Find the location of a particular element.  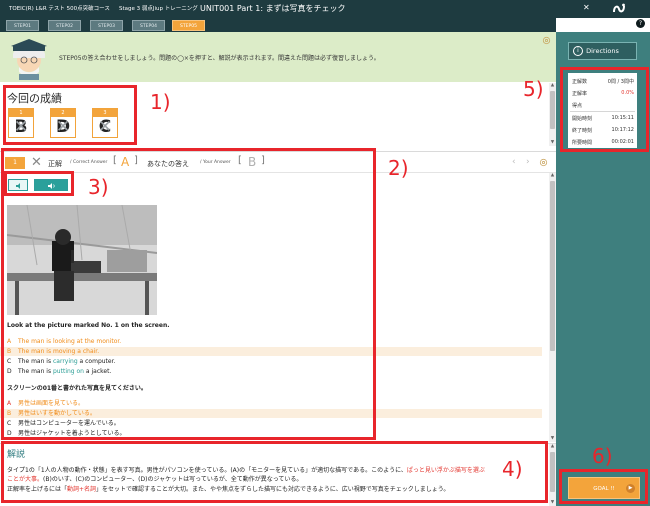

explanation-scrollbar: ▲ ▼ is located at coordinates (552, 475).